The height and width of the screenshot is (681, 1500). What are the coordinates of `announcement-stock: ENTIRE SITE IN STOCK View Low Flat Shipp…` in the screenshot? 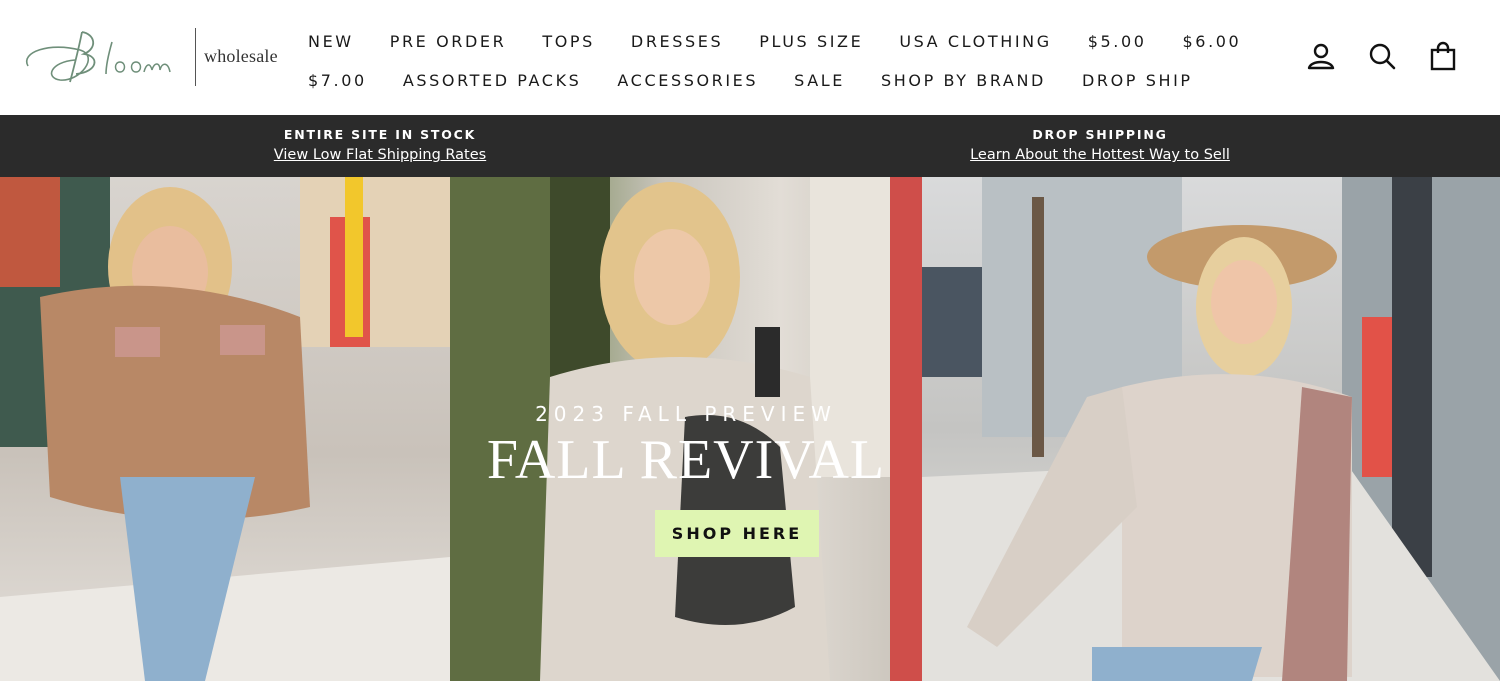 It's located at (380, 145).